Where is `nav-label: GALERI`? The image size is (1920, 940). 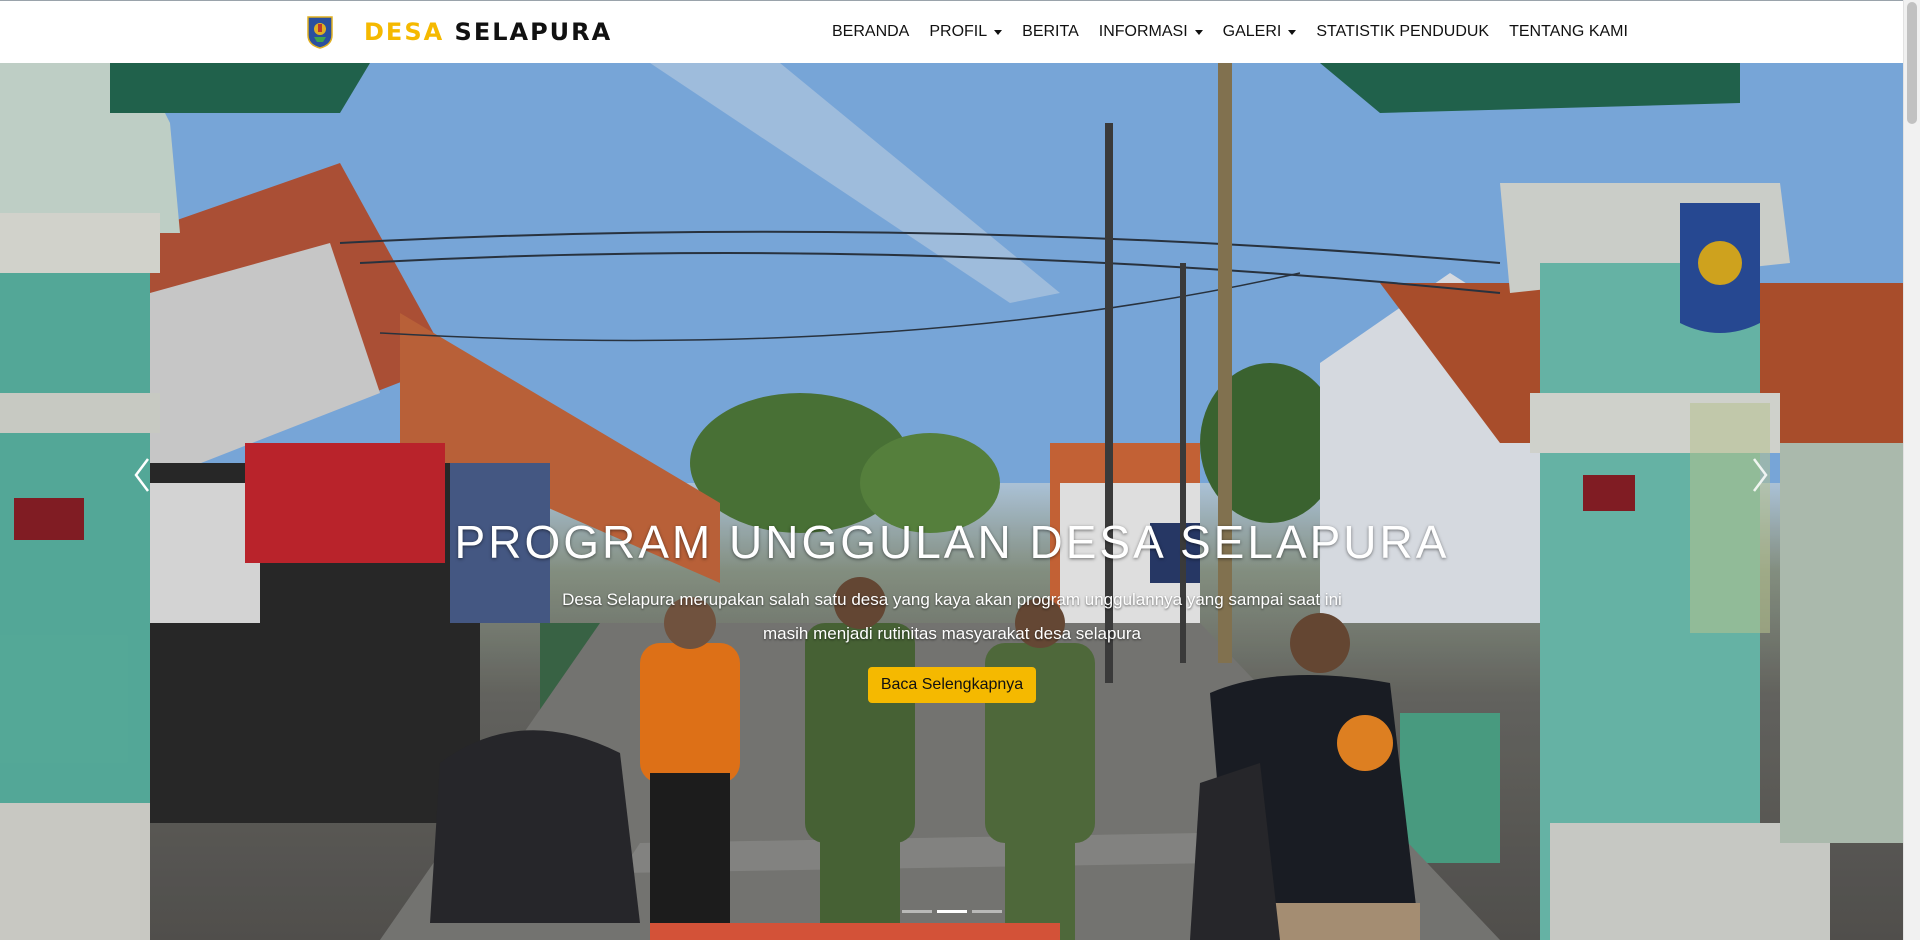
nav-label: GALERI is located at coordinates (1252, 31).